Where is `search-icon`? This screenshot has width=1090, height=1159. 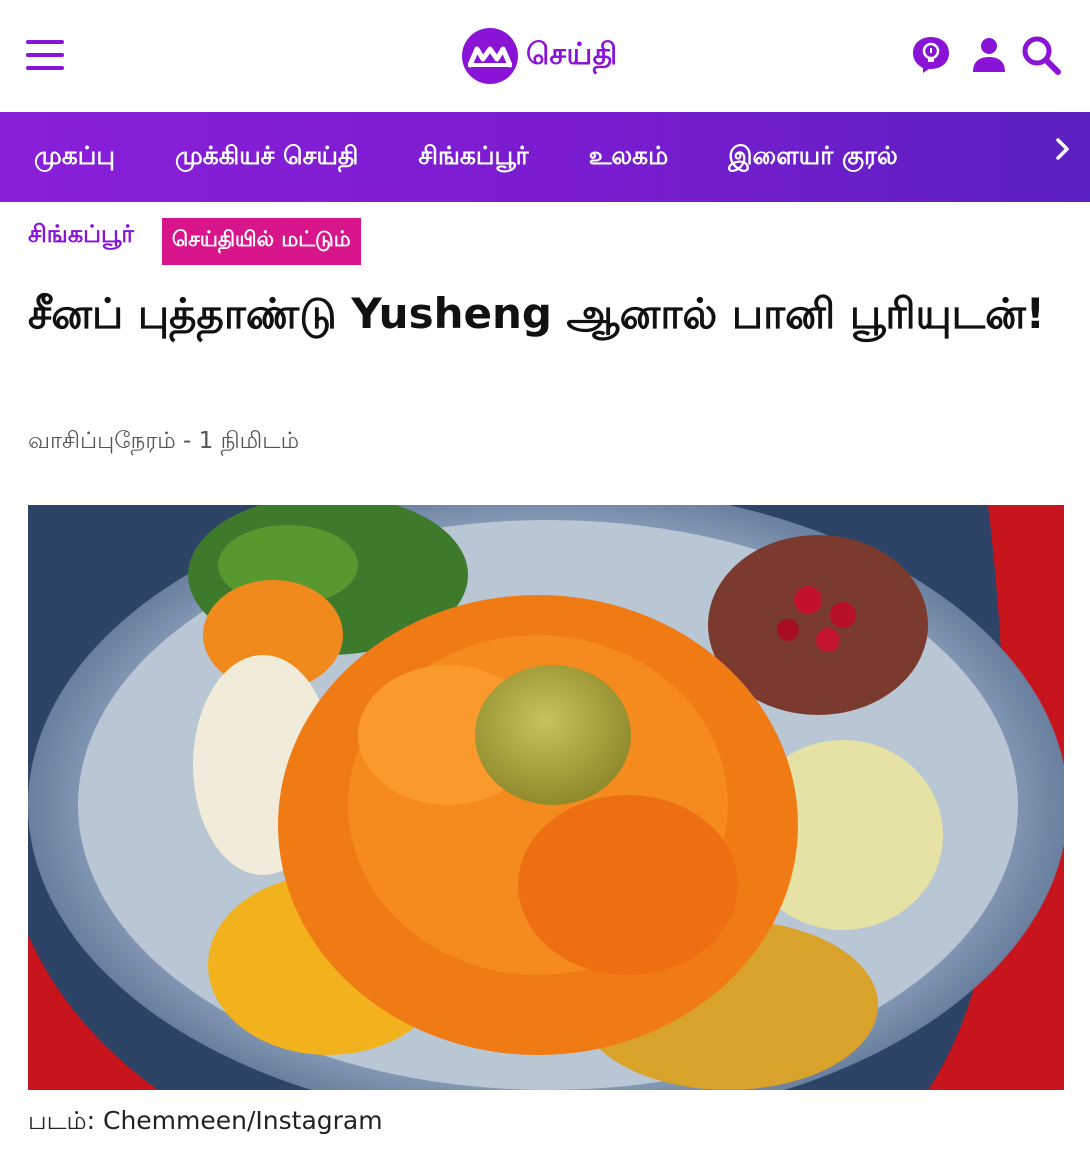
search-icon is located at coordinates (1041, 55).